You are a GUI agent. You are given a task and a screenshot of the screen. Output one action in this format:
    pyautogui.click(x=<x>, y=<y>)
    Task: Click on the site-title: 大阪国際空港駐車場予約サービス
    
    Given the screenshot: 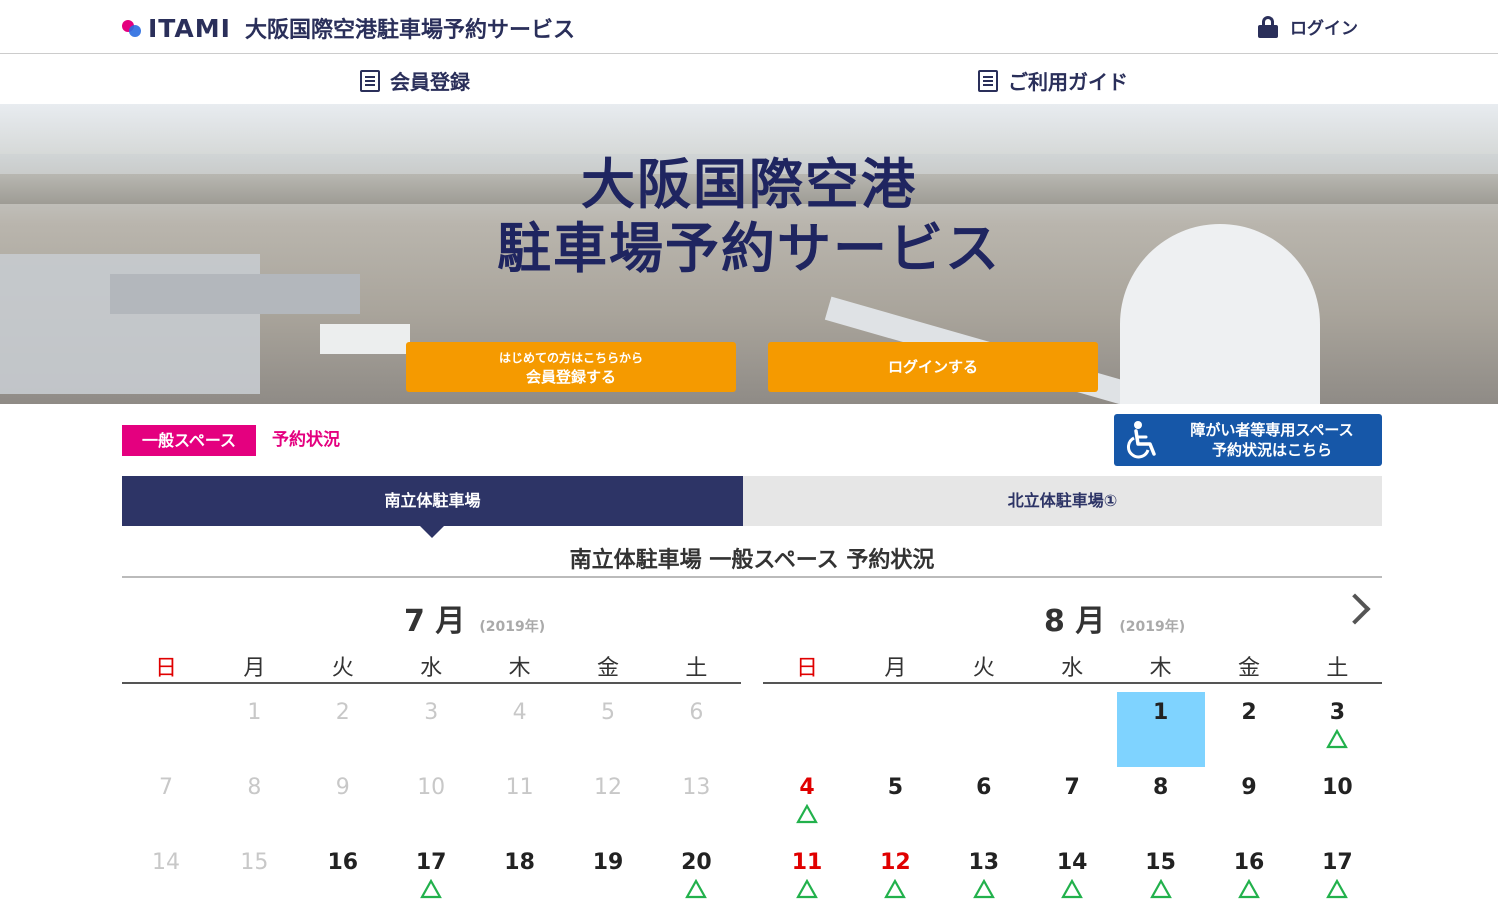 What is the action you would take?
    pyautogui.click(x=409, y=30)
    